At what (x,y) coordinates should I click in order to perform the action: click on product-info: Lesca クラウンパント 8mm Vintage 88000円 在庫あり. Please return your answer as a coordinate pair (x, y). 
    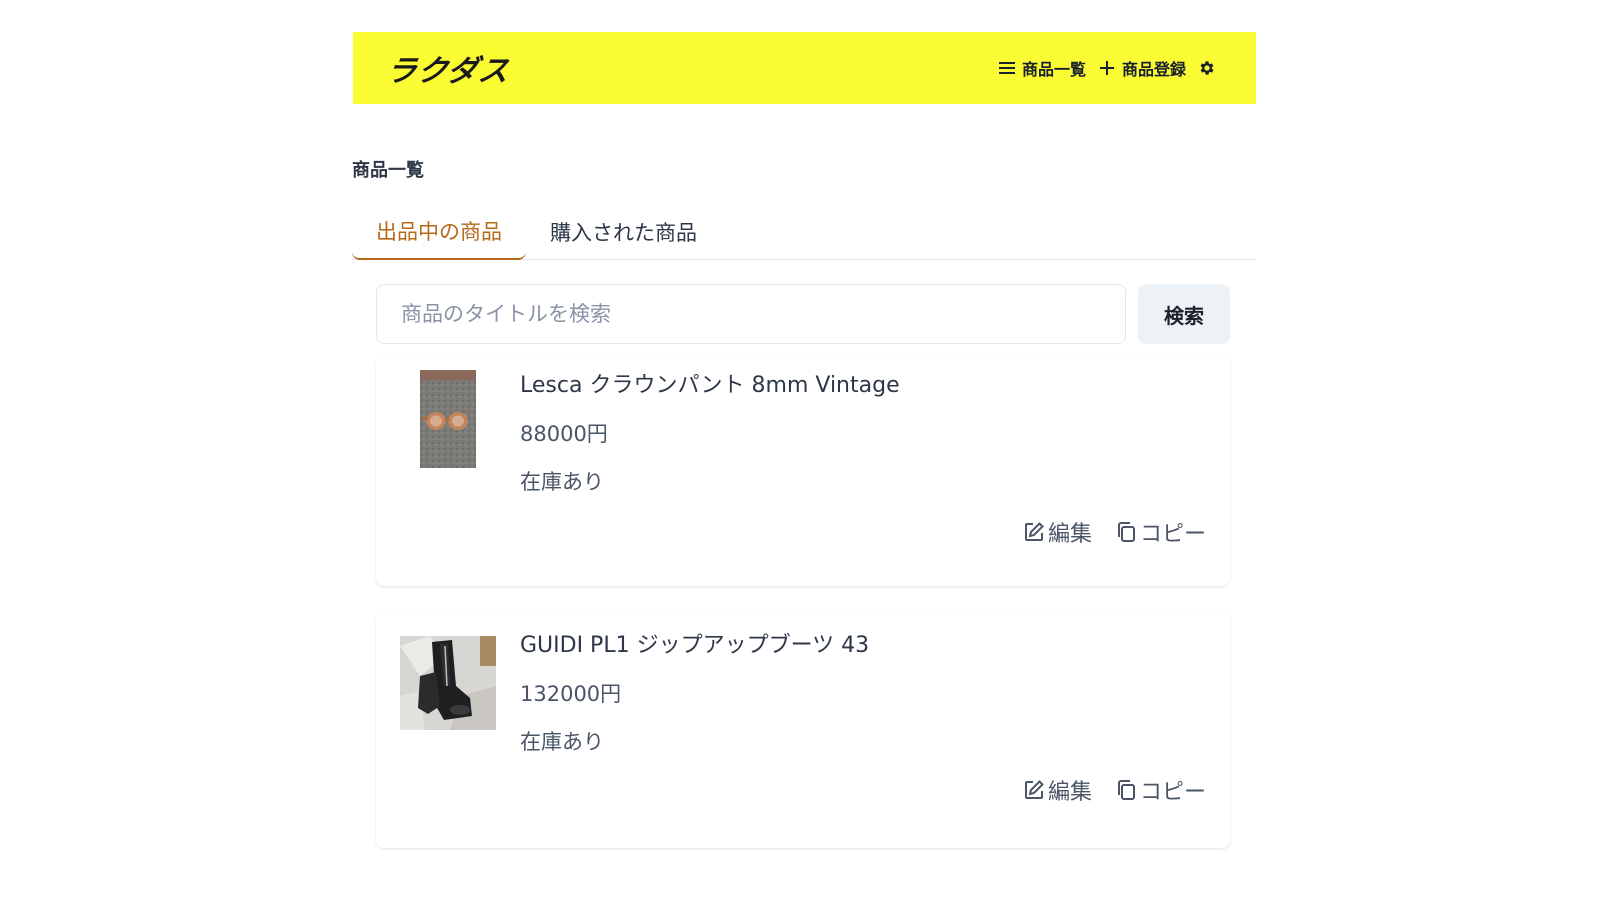
    Looking at the image, I should click on (710, 434).